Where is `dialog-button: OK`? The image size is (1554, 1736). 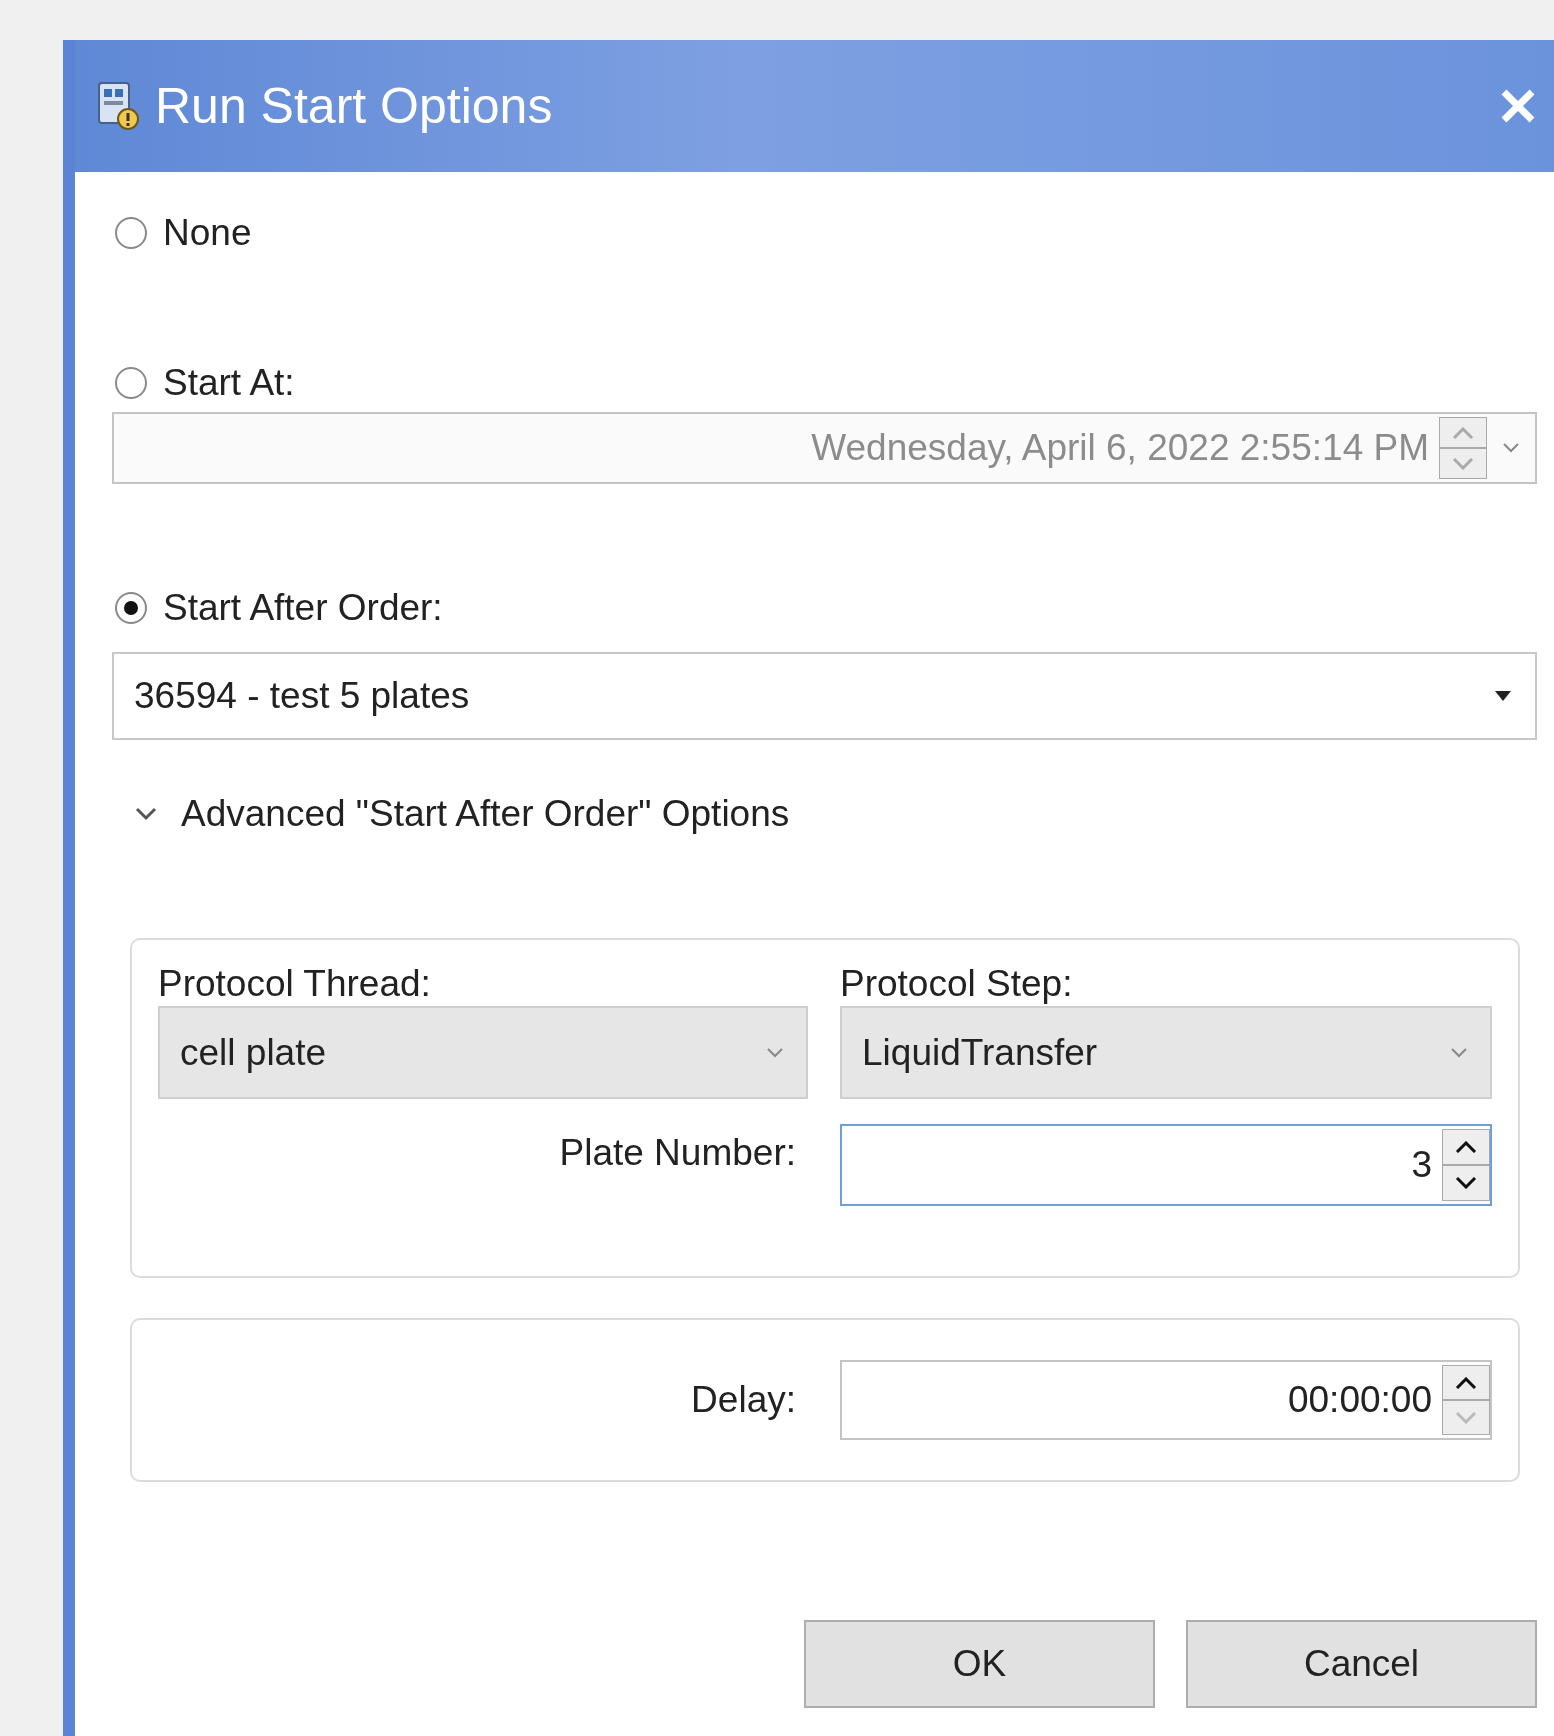 dialog-button: OK is located at coordinates (979, 1664).